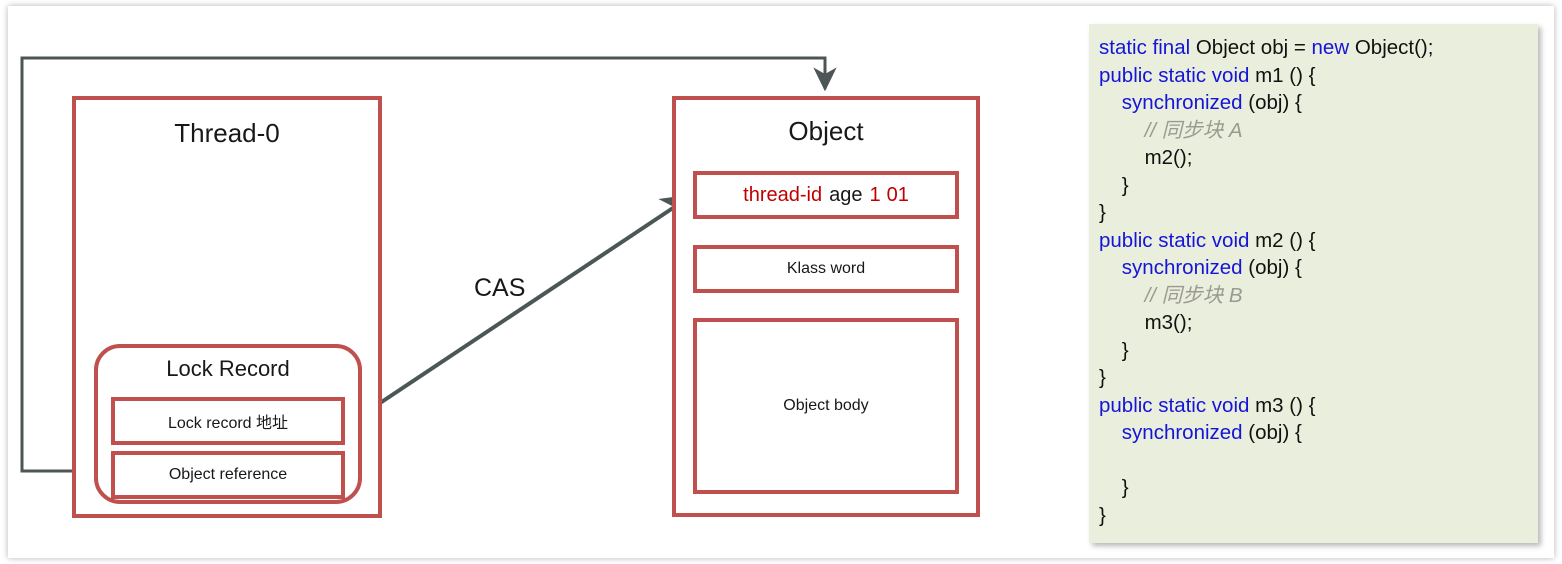  Describe the element at coordinates (846, 194) in the screenshot. I see `mark-word-age: age` at that location.